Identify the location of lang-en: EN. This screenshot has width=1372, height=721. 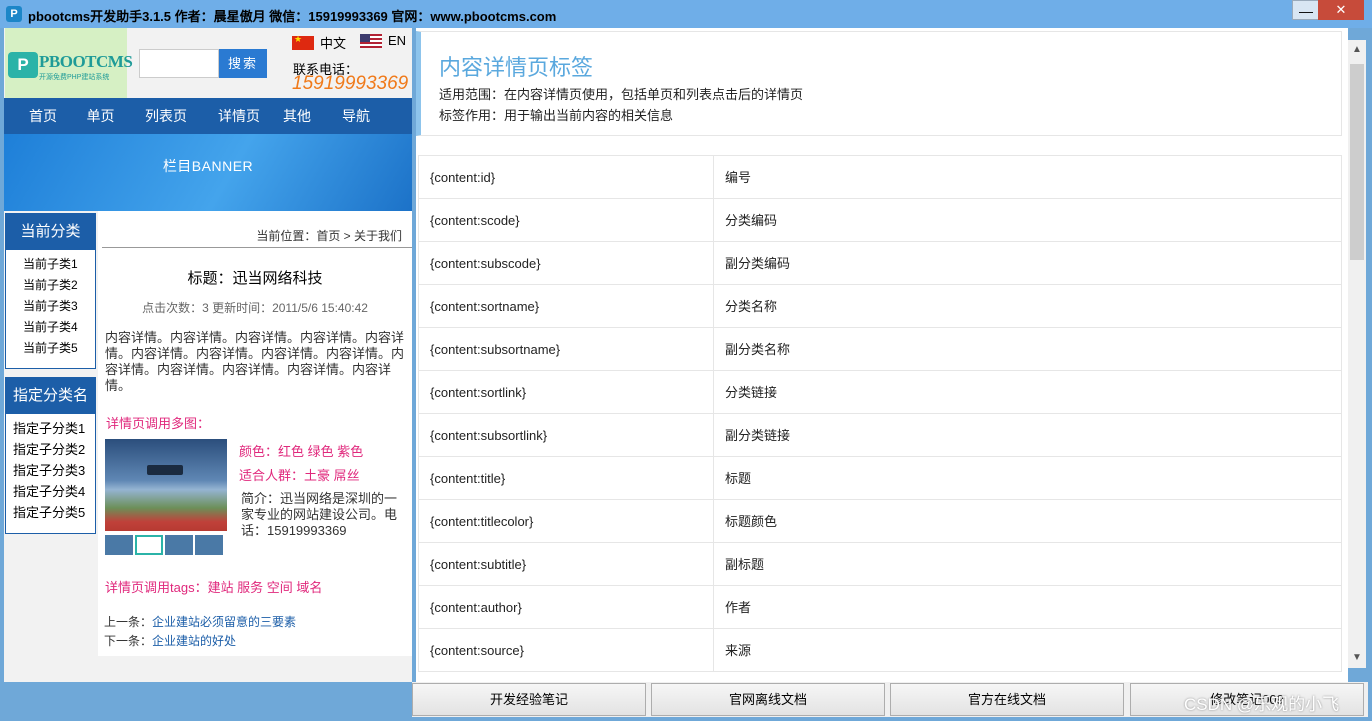
(383, 40).